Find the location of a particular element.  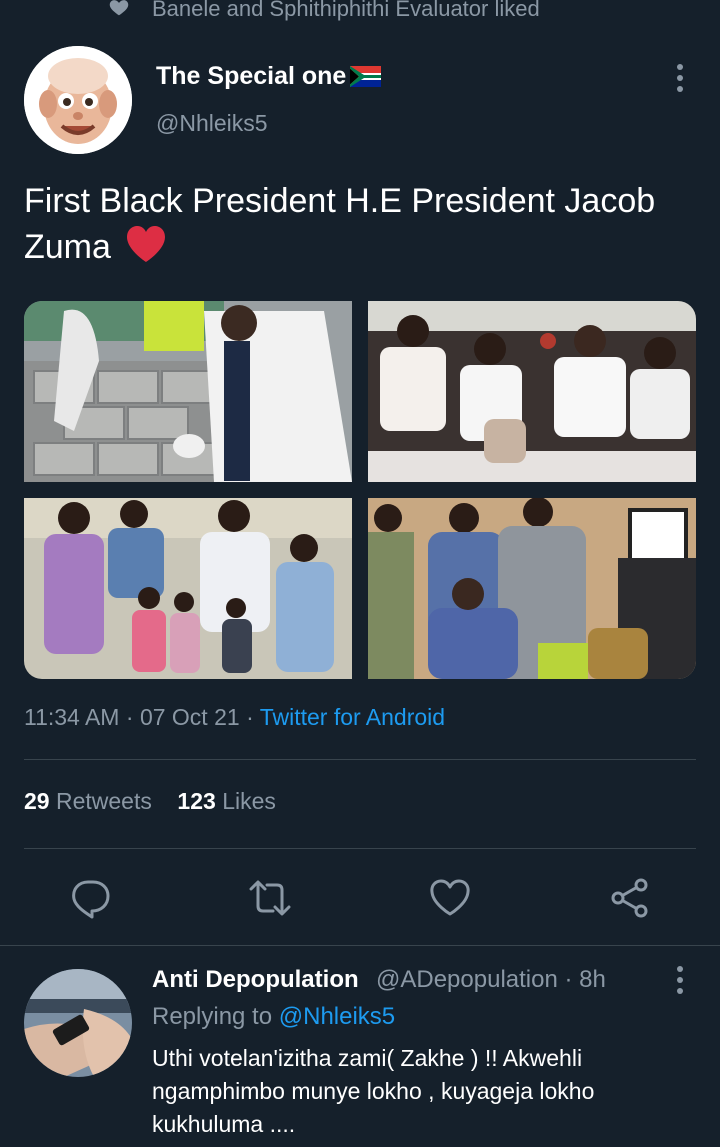

share-icon is located at coordinates (630, 898).